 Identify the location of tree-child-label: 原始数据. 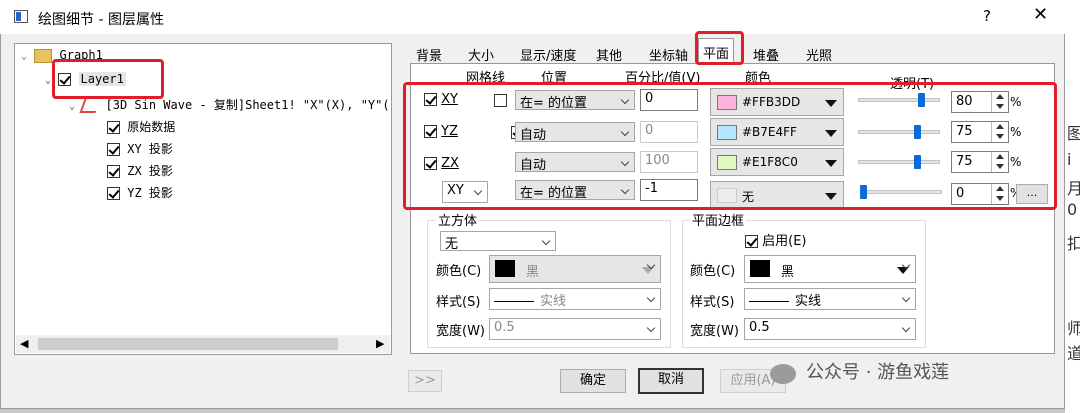
(151, 127).